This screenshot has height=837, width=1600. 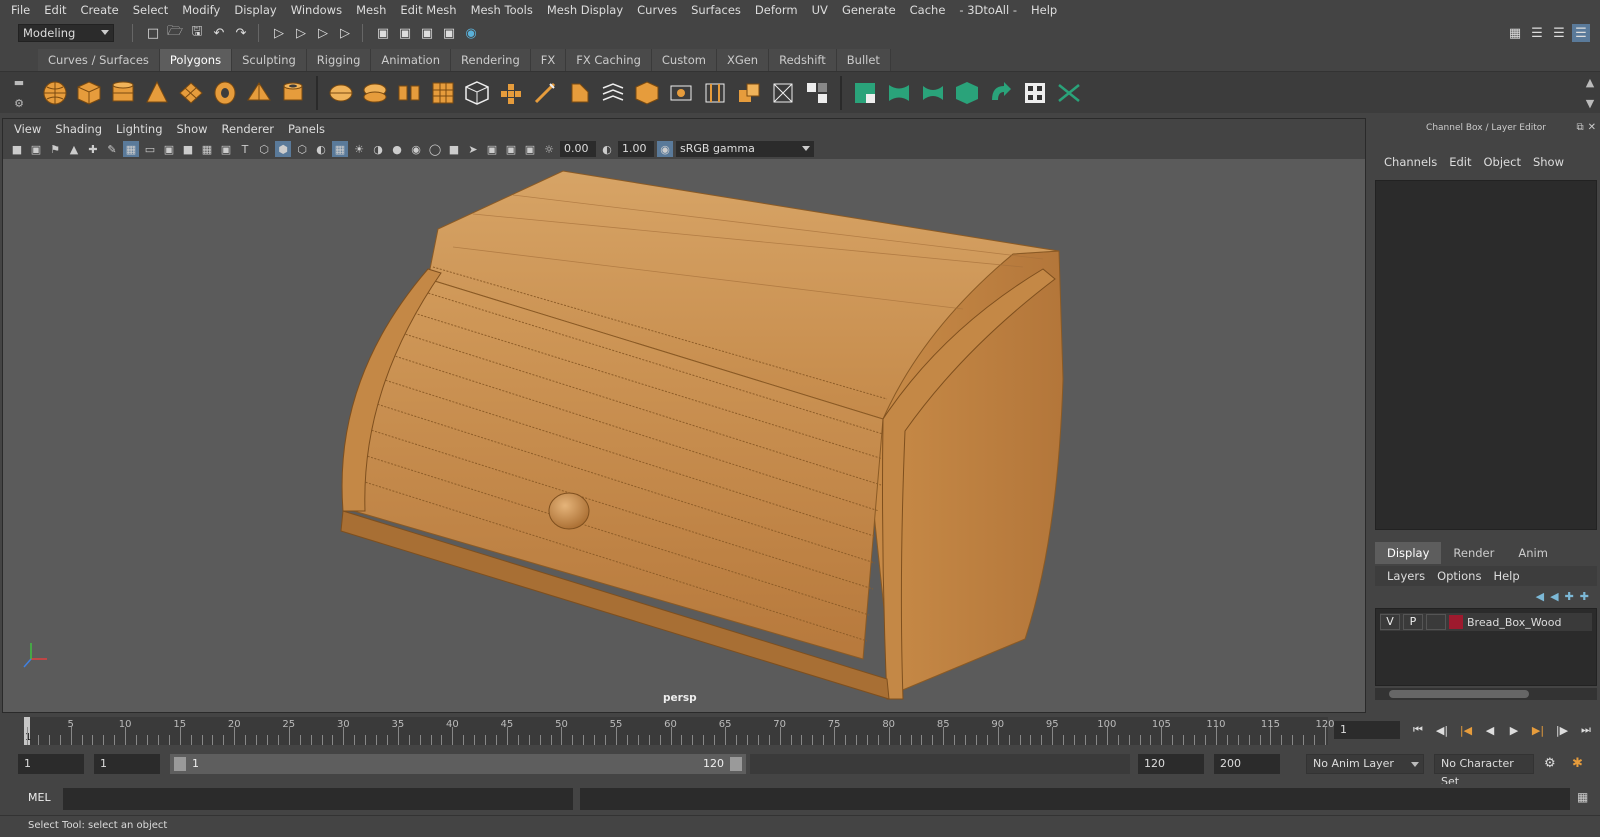 I want to click on bevel-icon, so click(x=579, y=93).